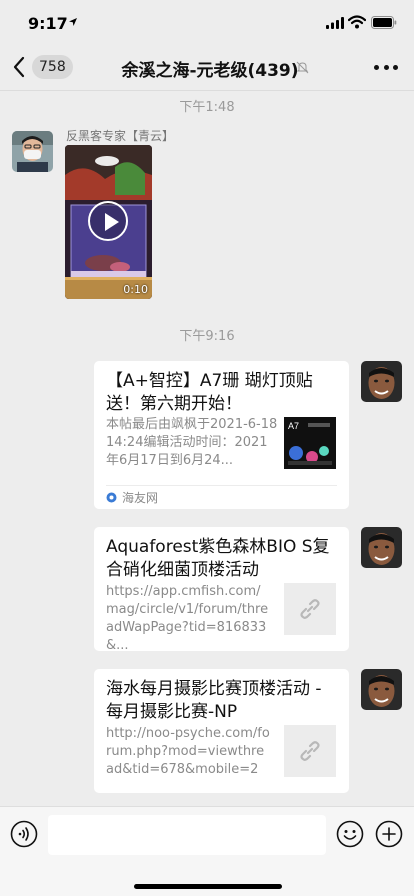 Image resolution: width=414 pixels, height=896 pixels. I want to click on back-button: 758, so click(43, 67).